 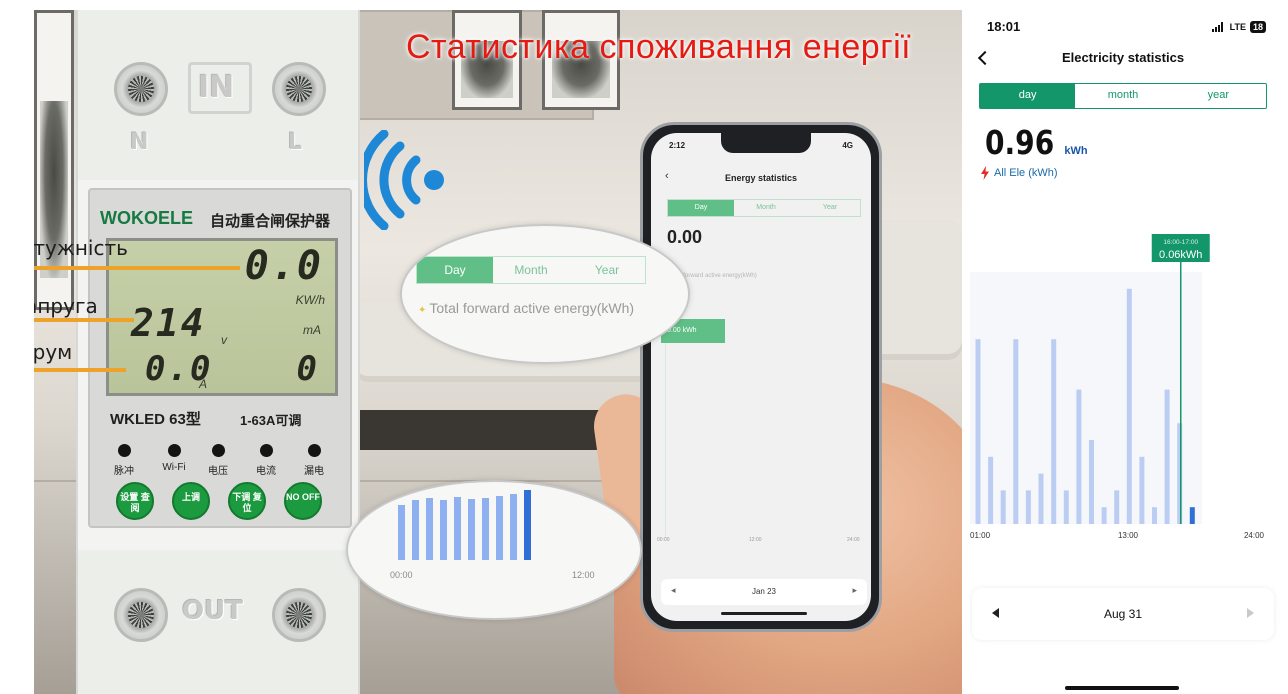 What do you see at coordinates (1123, 388) in the screenshot?
I see `energy-bar-chart: 16:00-17:00 0.06kWh 01:00 13:00 24:00` at bounding box center [1123, 388].